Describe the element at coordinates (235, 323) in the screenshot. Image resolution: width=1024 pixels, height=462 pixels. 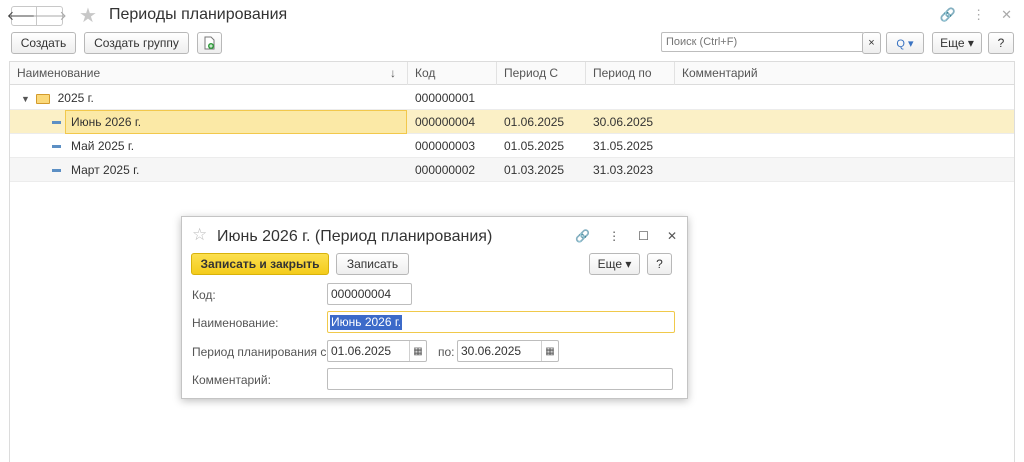
I see `name-label: Наименование:` at that location.